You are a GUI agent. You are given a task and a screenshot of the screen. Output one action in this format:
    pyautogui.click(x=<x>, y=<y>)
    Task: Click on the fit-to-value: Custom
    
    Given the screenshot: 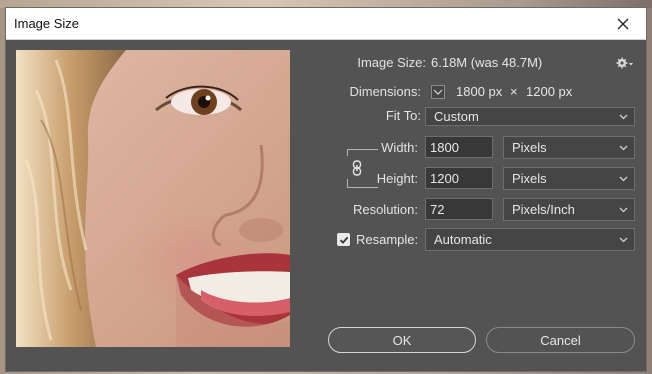 What is the action you would take?
    pyautogui.click(x=456, y=116)
    